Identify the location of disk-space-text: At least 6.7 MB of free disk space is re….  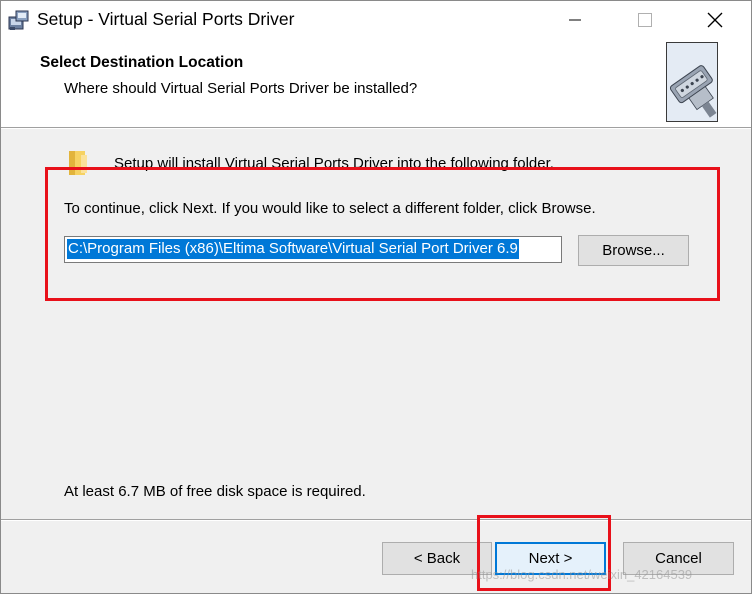
(215, 491).